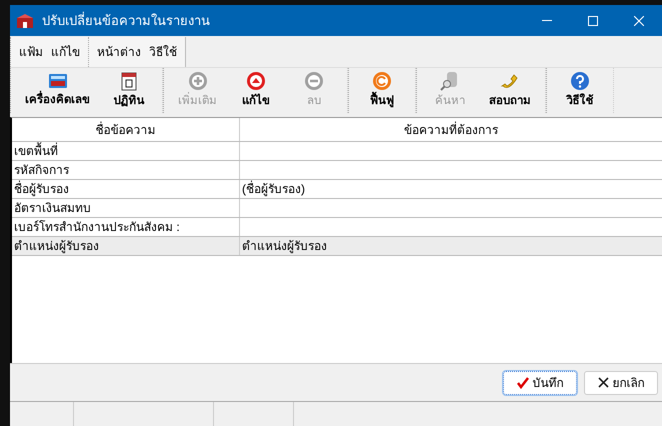  Describe the element at coordinates (126, 208) in the screenshot. I see `table-cell: อัตราเงินสมทบ` at that location.